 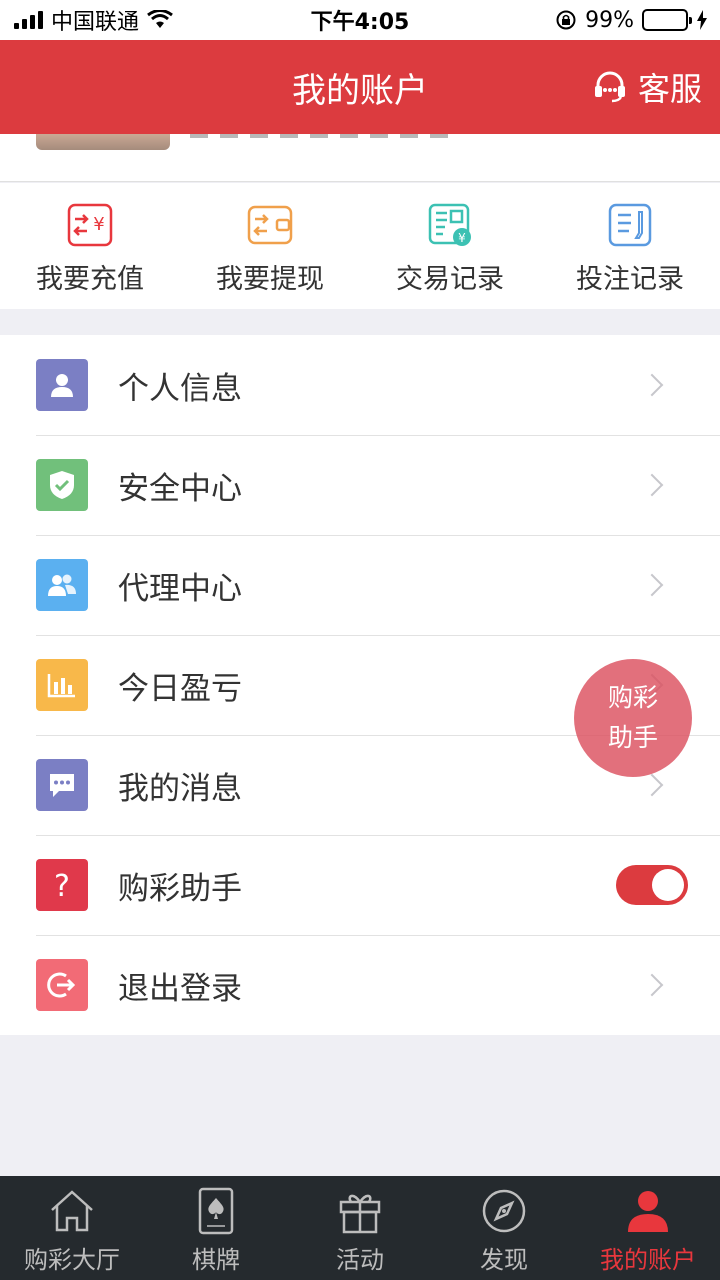 I want to click on tab-label: 发现, so click(x=504, y=1260).